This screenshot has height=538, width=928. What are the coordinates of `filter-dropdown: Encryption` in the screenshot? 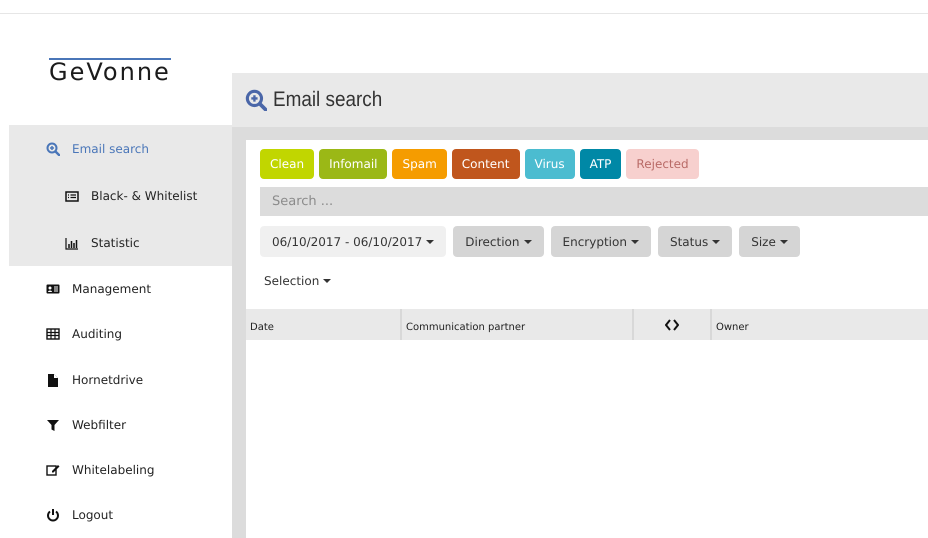 It's located at (600, 241).